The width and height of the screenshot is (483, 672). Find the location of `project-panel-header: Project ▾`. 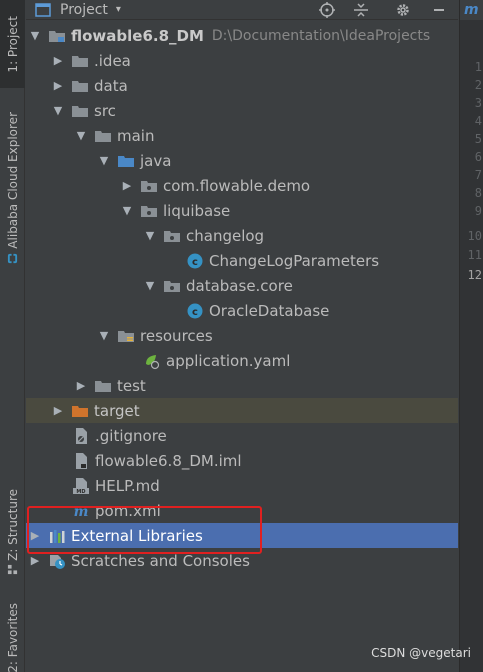

project-panel-header: Project ▾ is located at coordinates (242, 10).